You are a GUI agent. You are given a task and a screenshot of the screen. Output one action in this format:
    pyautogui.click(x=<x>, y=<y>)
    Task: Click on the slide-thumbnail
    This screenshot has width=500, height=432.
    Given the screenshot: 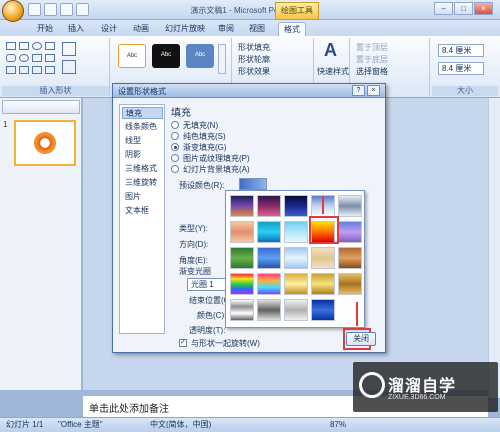 What is the action you would take?
    pyautogui.click(x=45, y=143)
    